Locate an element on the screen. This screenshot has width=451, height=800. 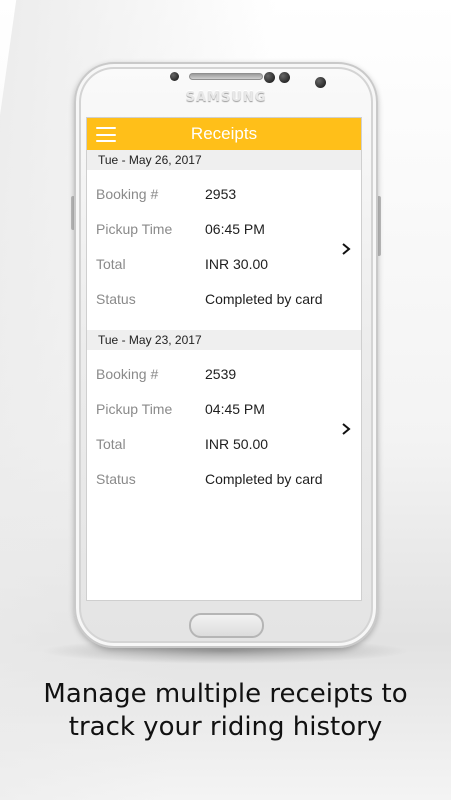
booking-row: Booking # 2539 is located at coordinates (212, 376).